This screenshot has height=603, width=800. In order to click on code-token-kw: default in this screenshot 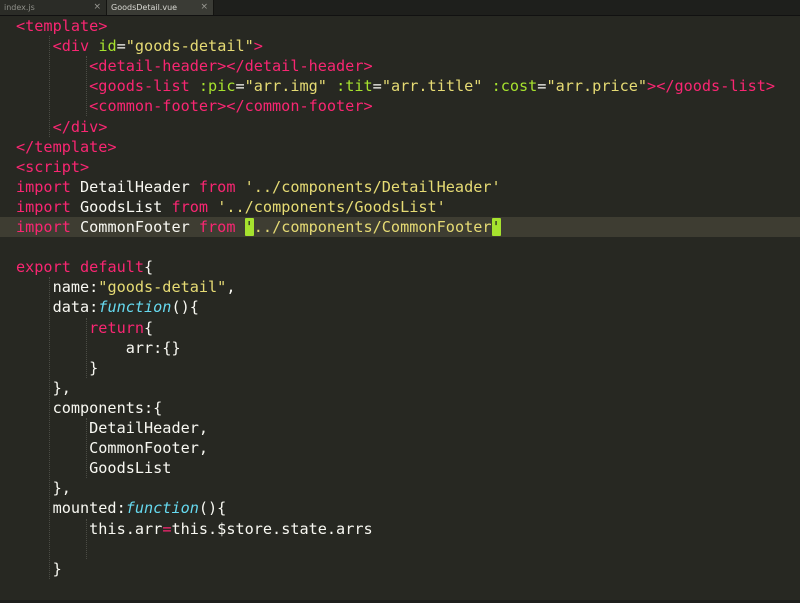, I will do `click(112, 267)`.